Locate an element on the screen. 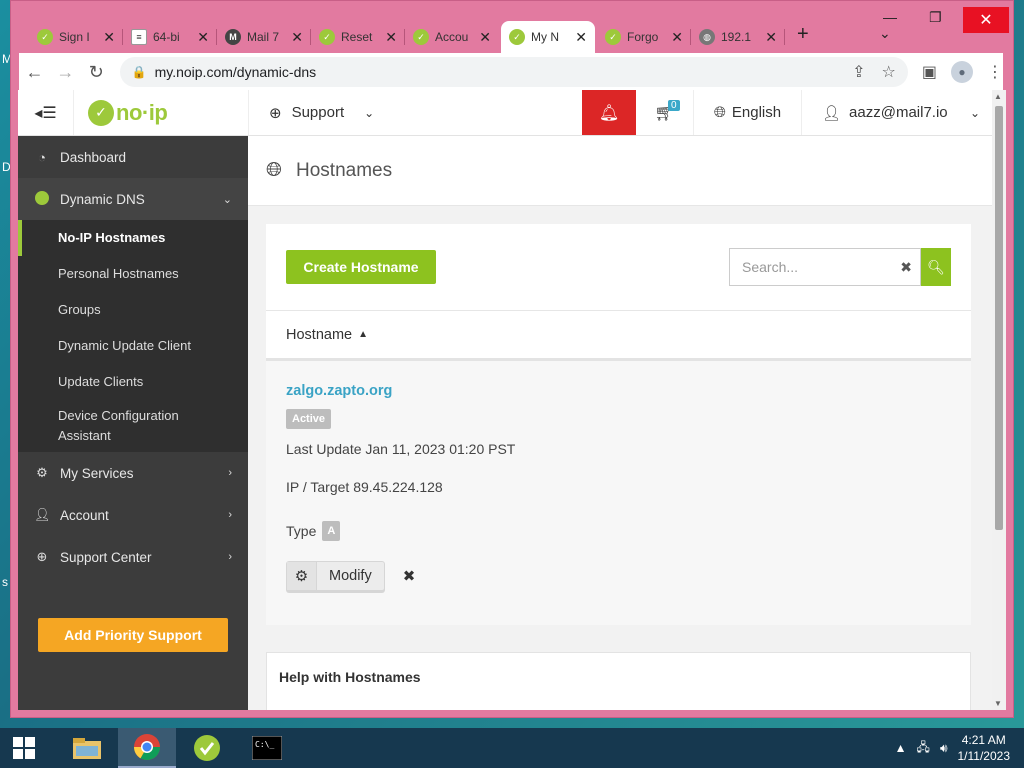 The image size is (1024, 768). browser-tab: ✓ Sign I ✕ is located at coordinates (76, 37).